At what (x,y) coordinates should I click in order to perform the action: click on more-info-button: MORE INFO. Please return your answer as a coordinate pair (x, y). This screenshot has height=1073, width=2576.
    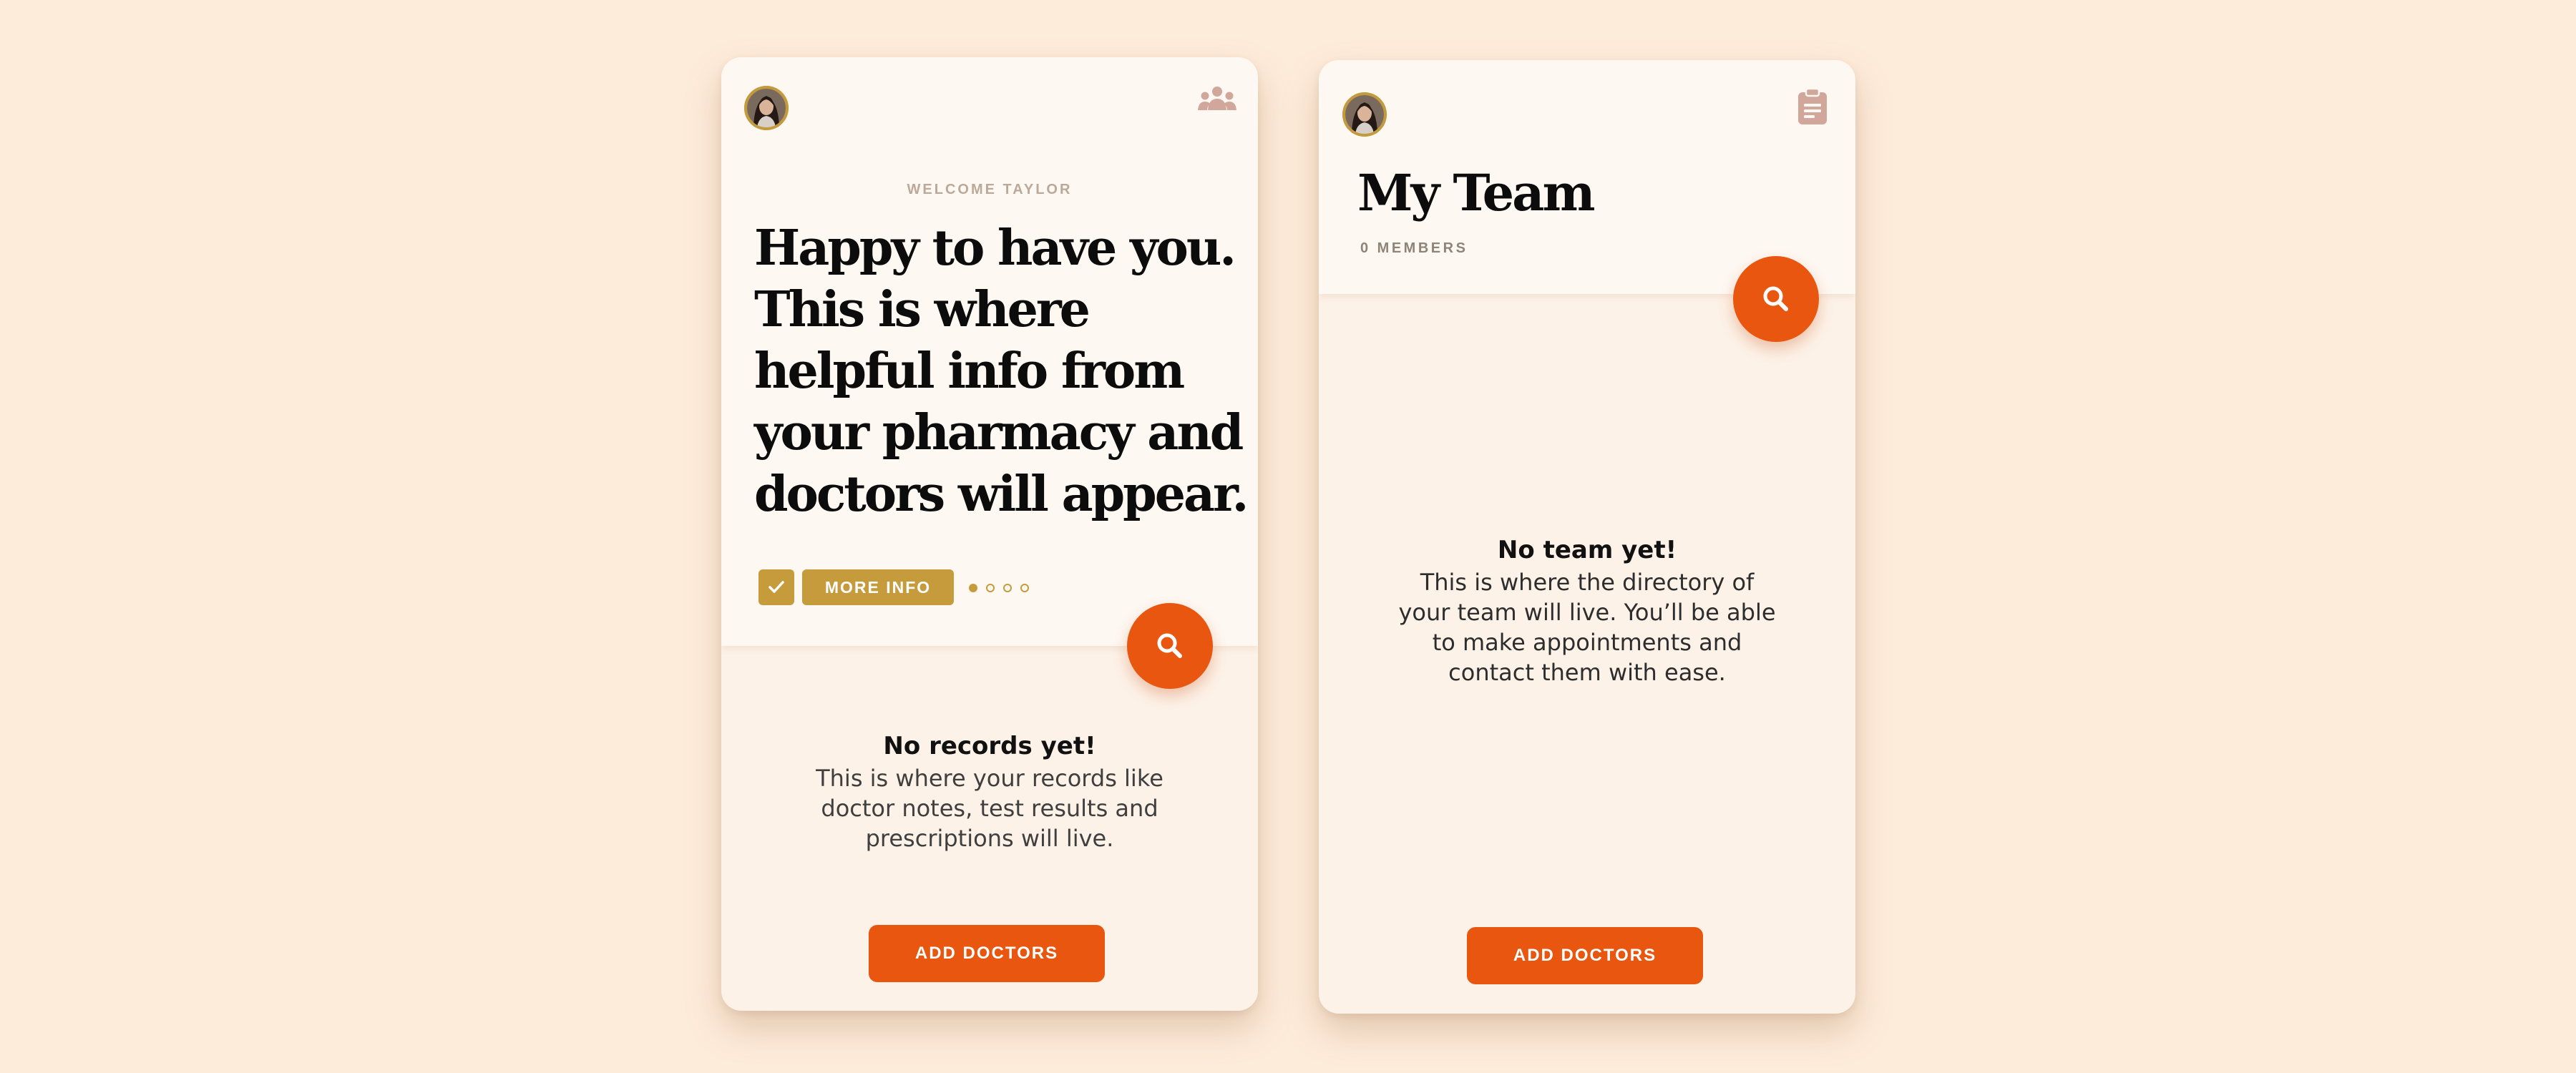
    Looking at the image, I should click on (878, 587).